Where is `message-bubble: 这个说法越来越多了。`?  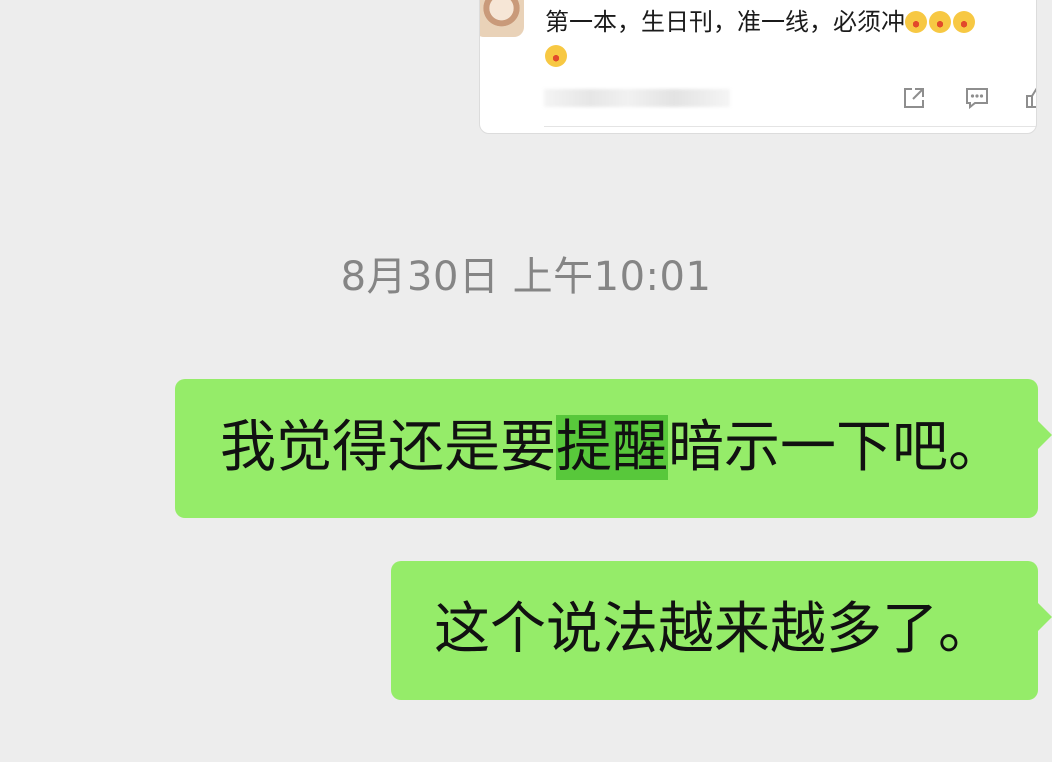 message-bubble: 这个说法越来越多了。 is located at coordinates (721, 630).